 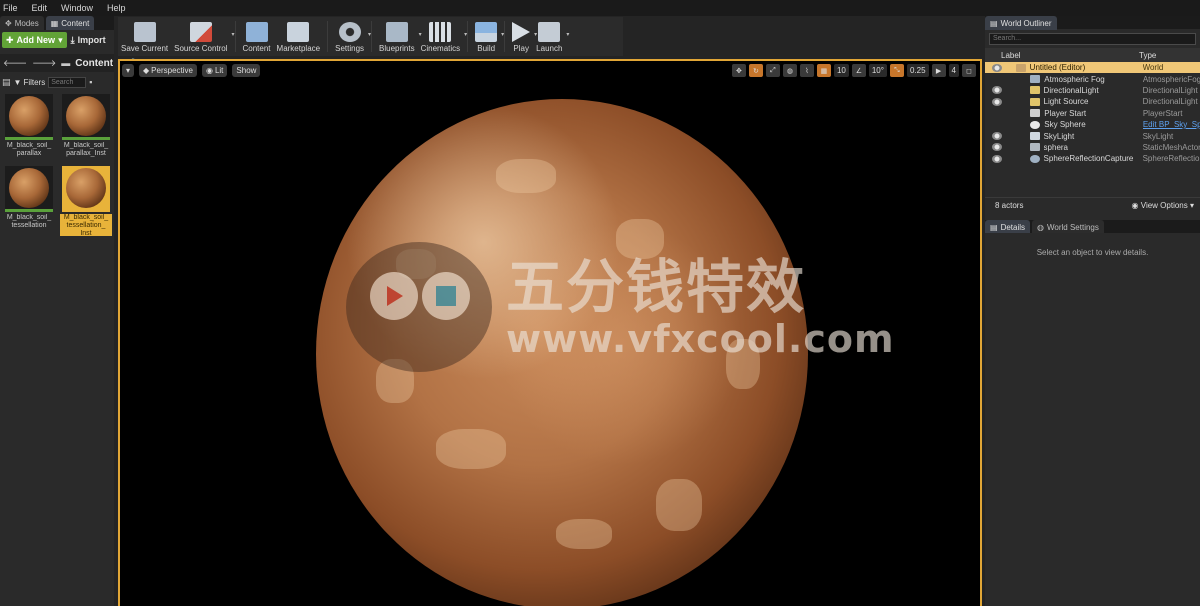 What do you see at coordinates (1092, 90) in the screenshot?
I see `outliner-row: DirectionalLight DirectionalLight` at bounding box center [1092, 90].